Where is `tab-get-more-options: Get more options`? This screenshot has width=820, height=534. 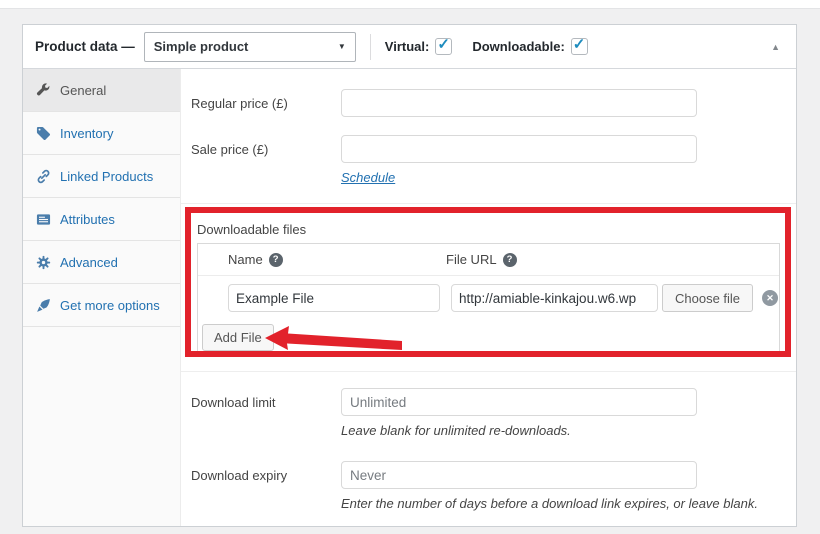
tab-get-more-options: Get more options is located at coordinates (101, 305).